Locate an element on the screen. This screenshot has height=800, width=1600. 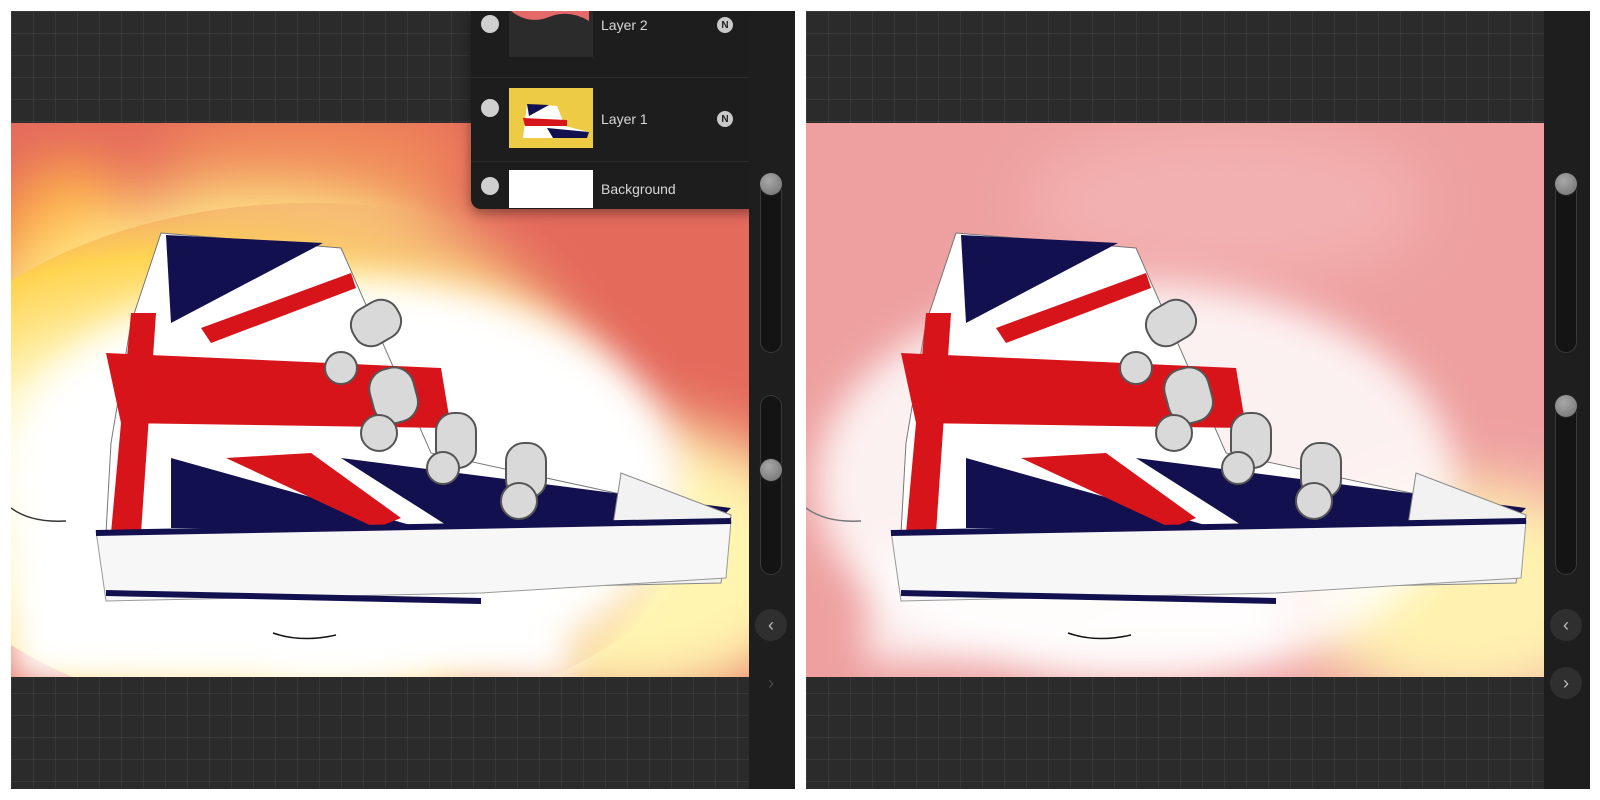
layer-name: Background is located at coordinates (638, 189).